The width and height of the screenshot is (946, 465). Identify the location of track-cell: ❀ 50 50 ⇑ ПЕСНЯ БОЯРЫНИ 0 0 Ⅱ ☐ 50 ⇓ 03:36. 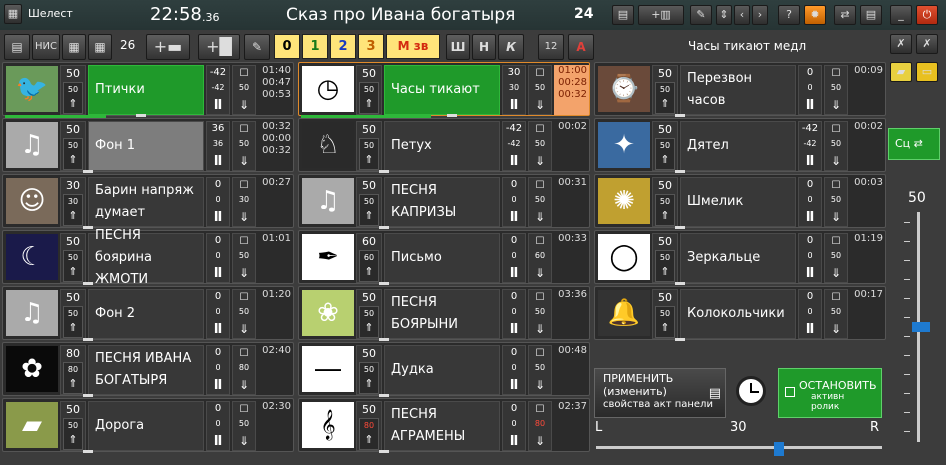
(444, 313).